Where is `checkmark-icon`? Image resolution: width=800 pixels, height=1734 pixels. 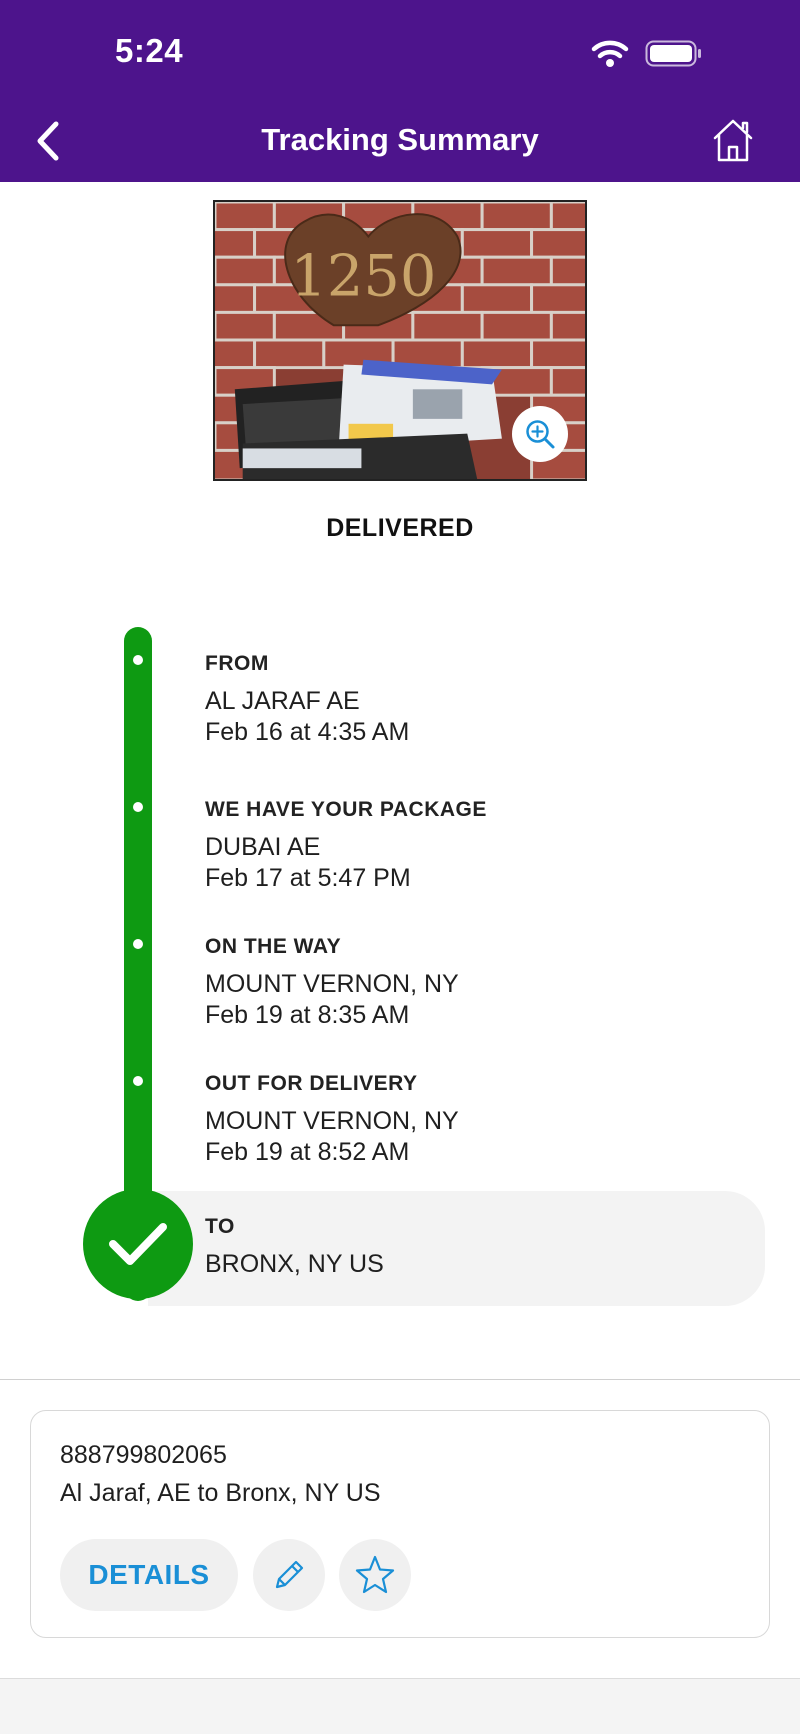 checkmark-icon is located at coordinates (138, 1244).